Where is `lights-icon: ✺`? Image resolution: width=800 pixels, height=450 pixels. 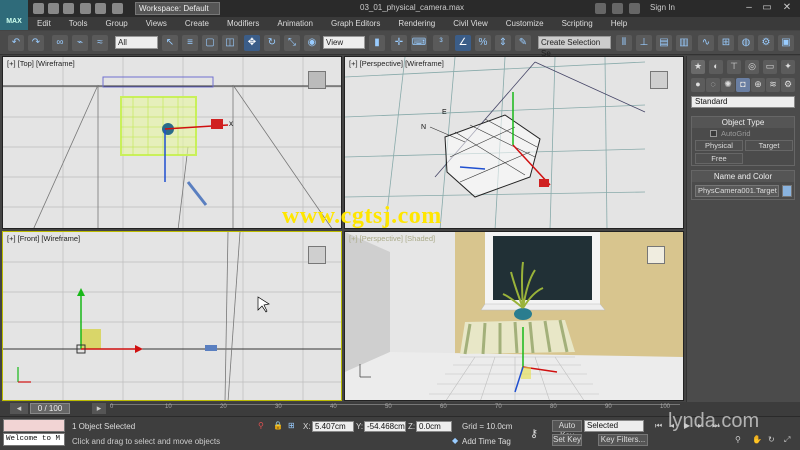
lights-icon: ✺ is located at coordinates (728, 85).